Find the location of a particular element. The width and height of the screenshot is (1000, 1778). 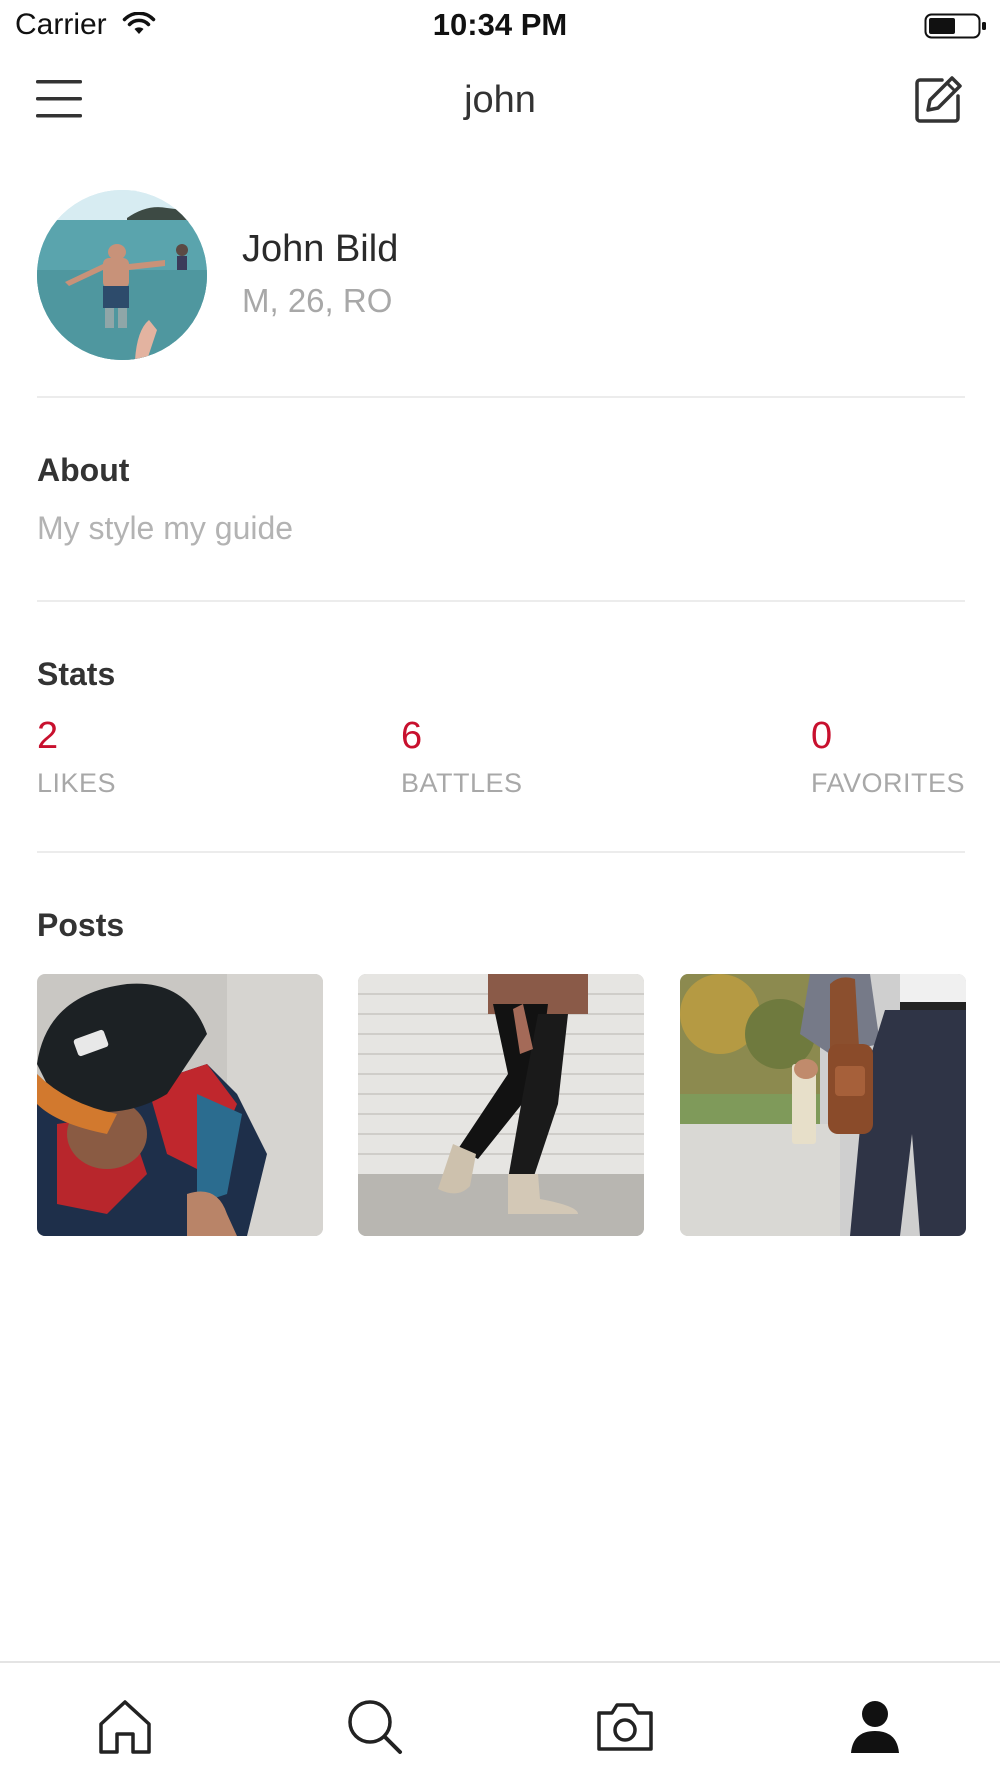

about-text: My style my guide is located at coordinates (165, 528).